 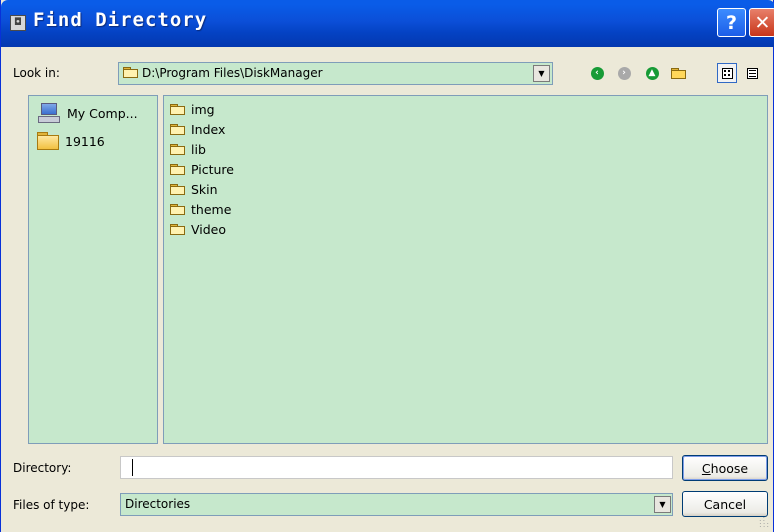 I want to click on list-item: lib, so click(x=188, y=149).